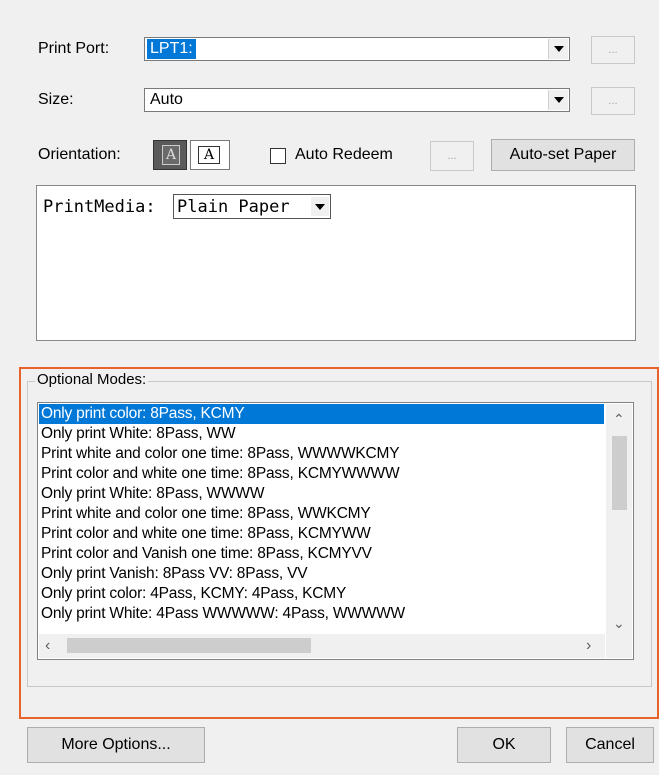 This screenshot has height=775, width=659. I want to click on chevron-right-icon: ›, so click(588, 646).